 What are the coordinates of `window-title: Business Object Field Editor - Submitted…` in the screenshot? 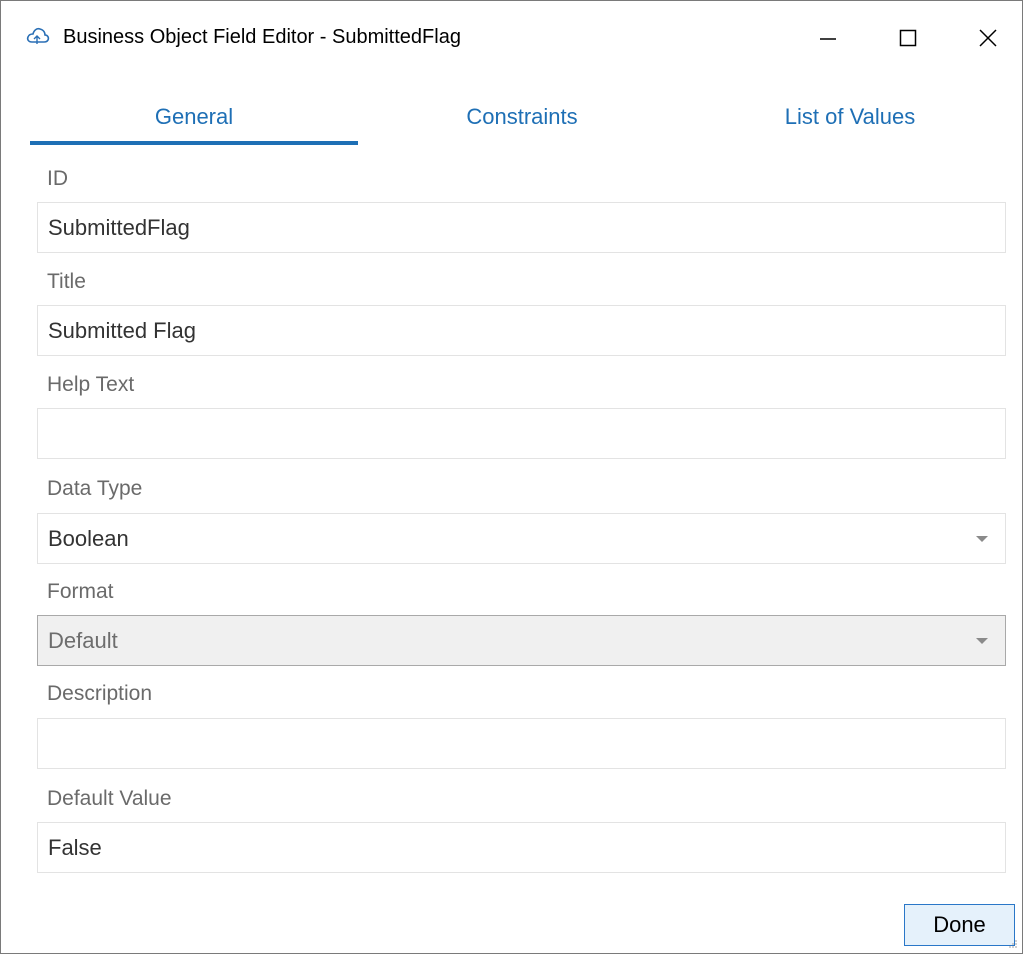 It's located at (262, 37).